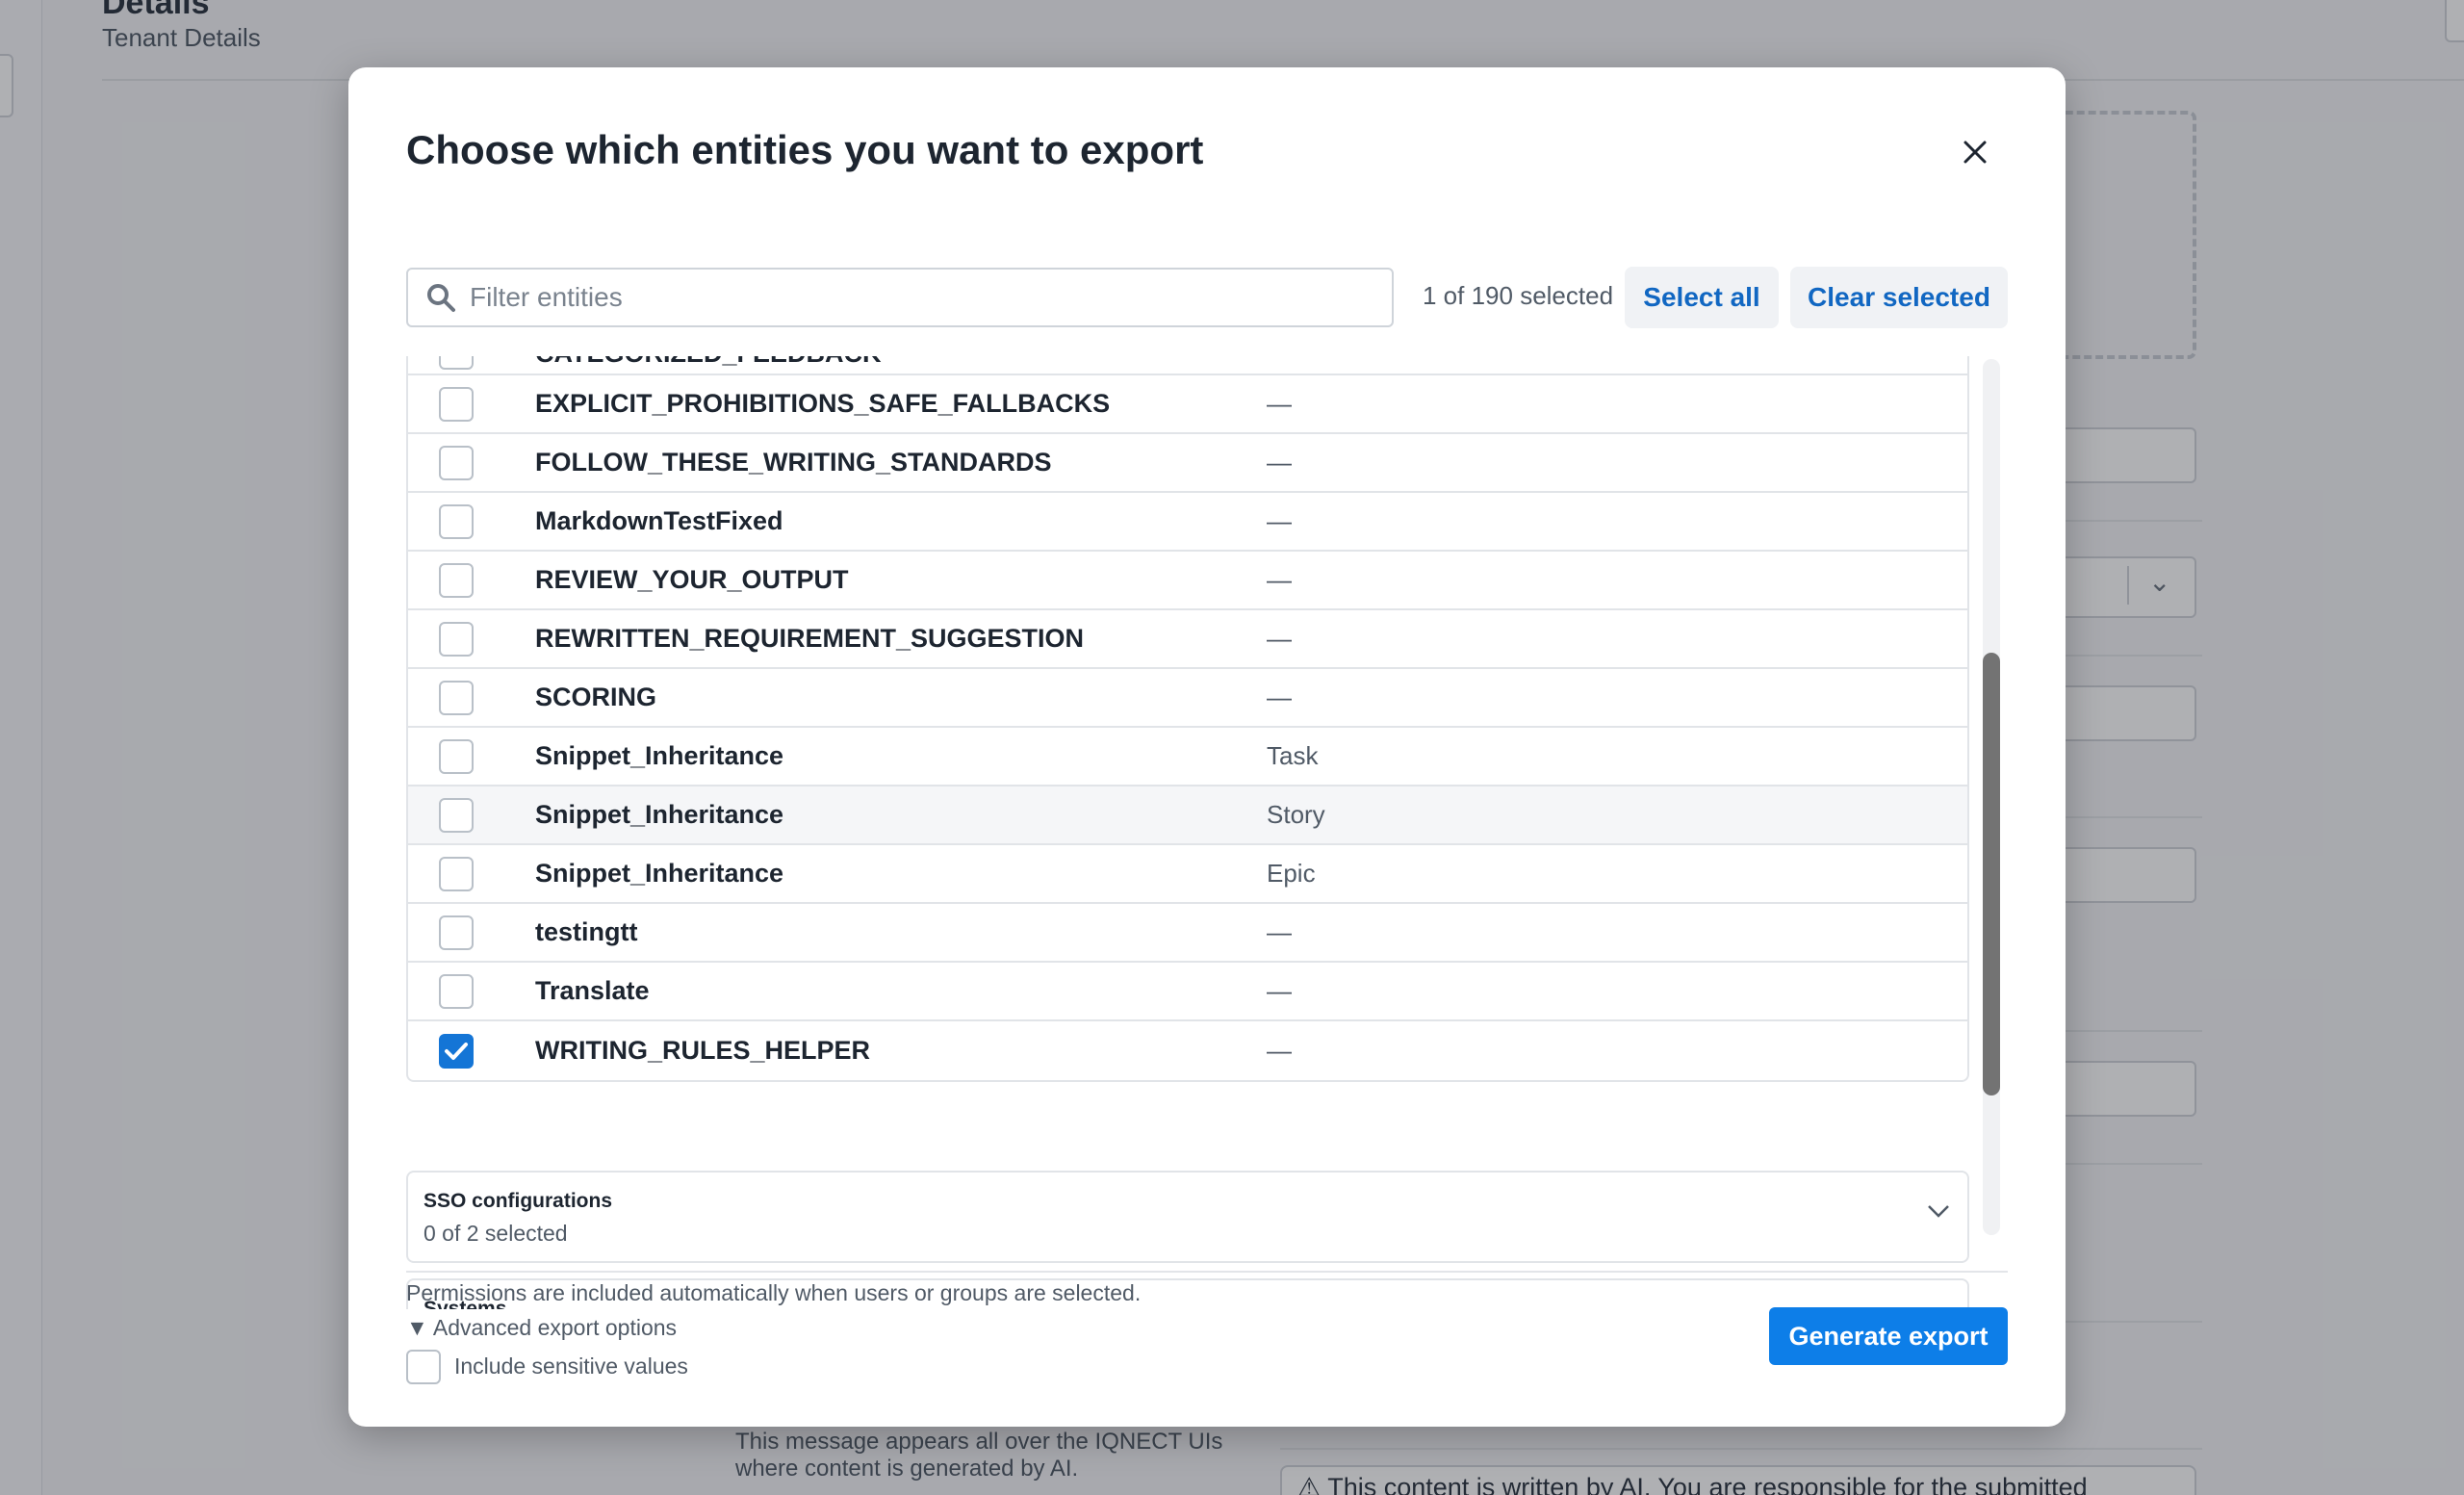 Image resolution: width=2464 pixels, height=1495 pixels. What do you see at coordinates (1187, 757) in the screenshot?
I see `table-row: Snippet_Inheritance Task` at bounding box center [1187, 757].